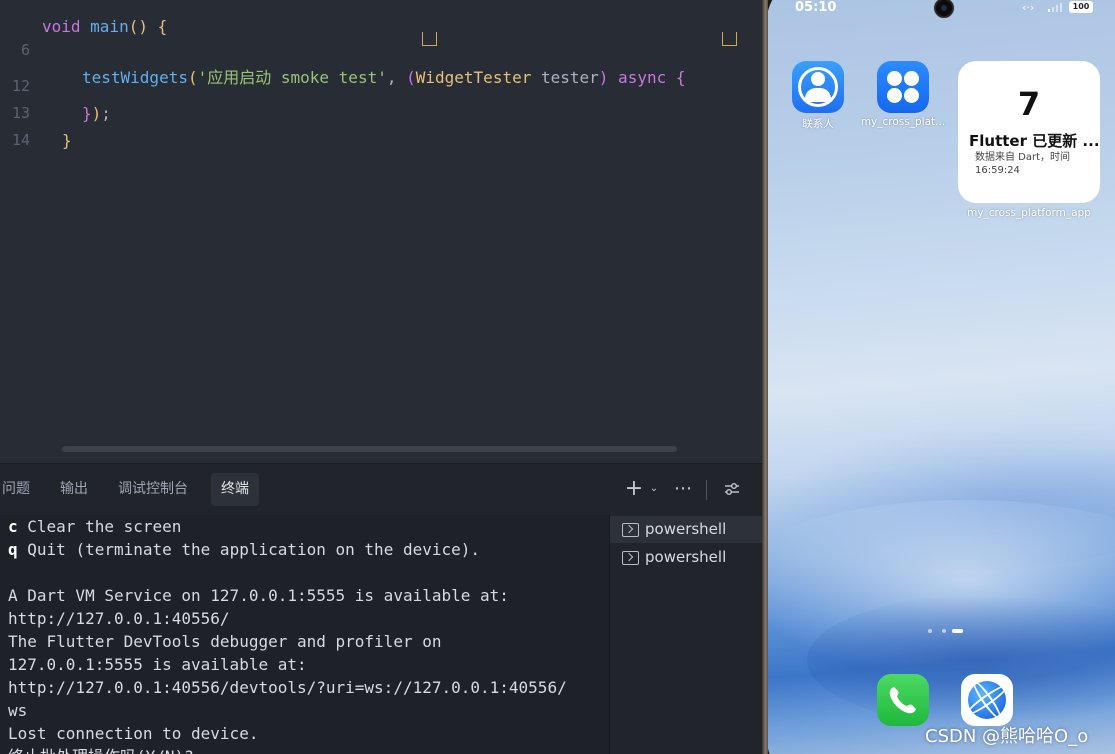  What do you see at coordinates (1023, 164) in the screenshot?
I see `widget-subtitle: 数据来自 Dart，时间 16:59:24` at bounding box center [1023, 164].